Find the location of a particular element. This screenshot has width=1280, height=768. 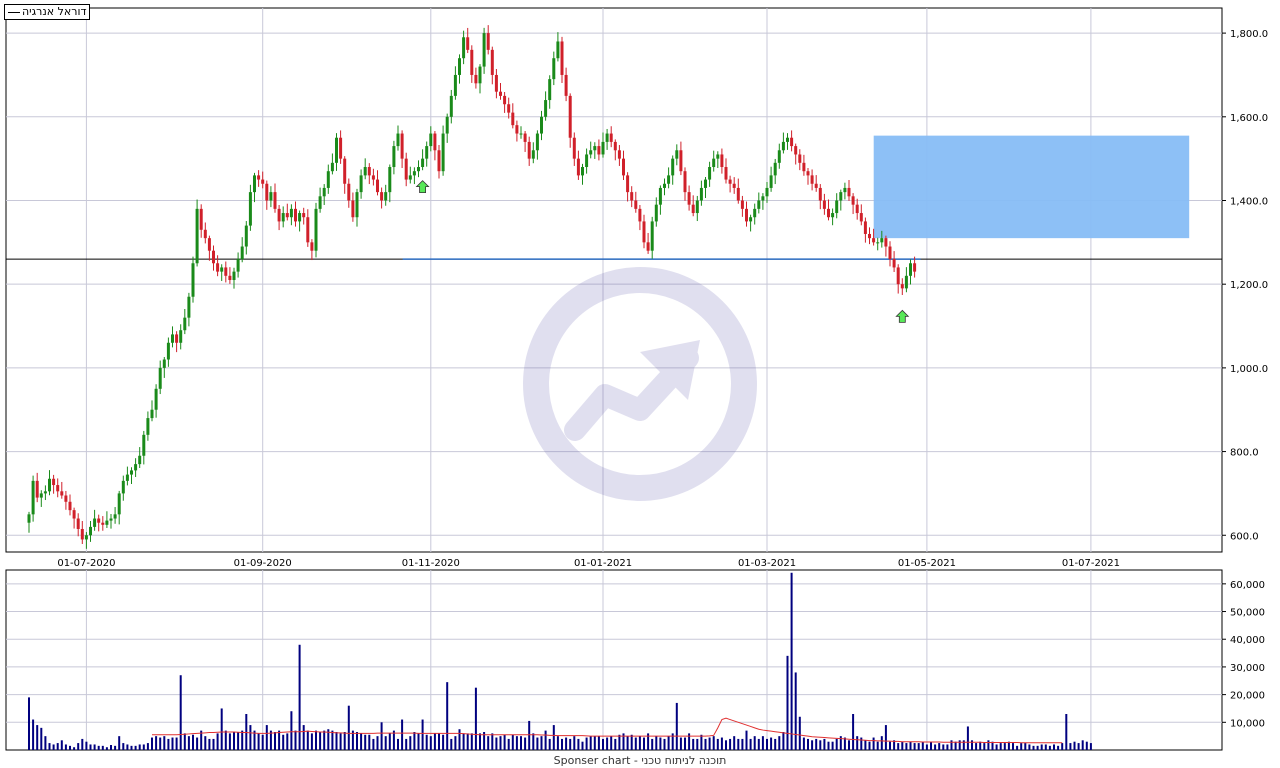

y-tick-label: 1,600.0 is located at coordinates (1249, 118).